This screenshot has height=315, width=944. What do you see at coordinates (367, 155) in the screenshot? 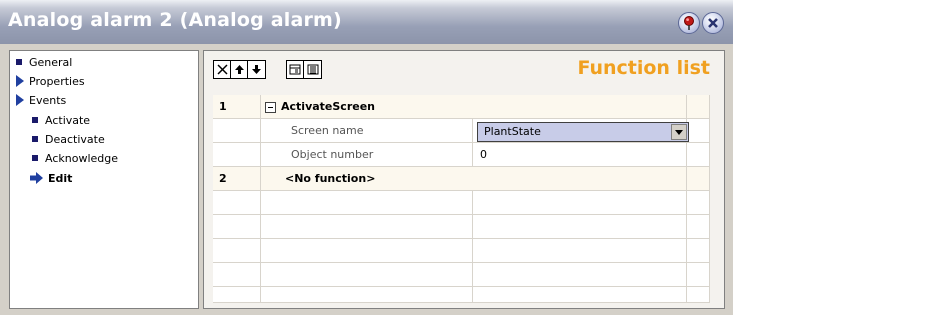
I see `param-label: Object number` at bounding box center [367, 155].